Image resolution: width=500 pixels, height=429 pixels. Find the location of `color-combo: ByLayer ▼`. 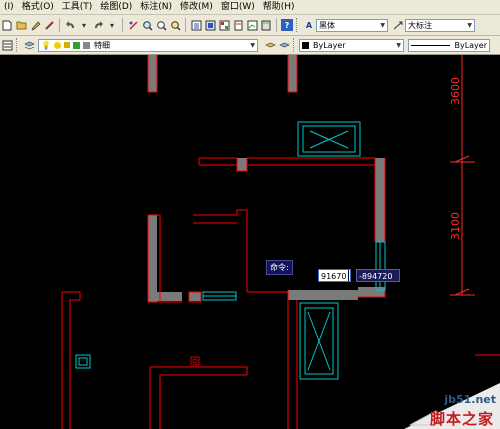

color-combo: ByLayer ▼ is located at coordinates (351, 45).